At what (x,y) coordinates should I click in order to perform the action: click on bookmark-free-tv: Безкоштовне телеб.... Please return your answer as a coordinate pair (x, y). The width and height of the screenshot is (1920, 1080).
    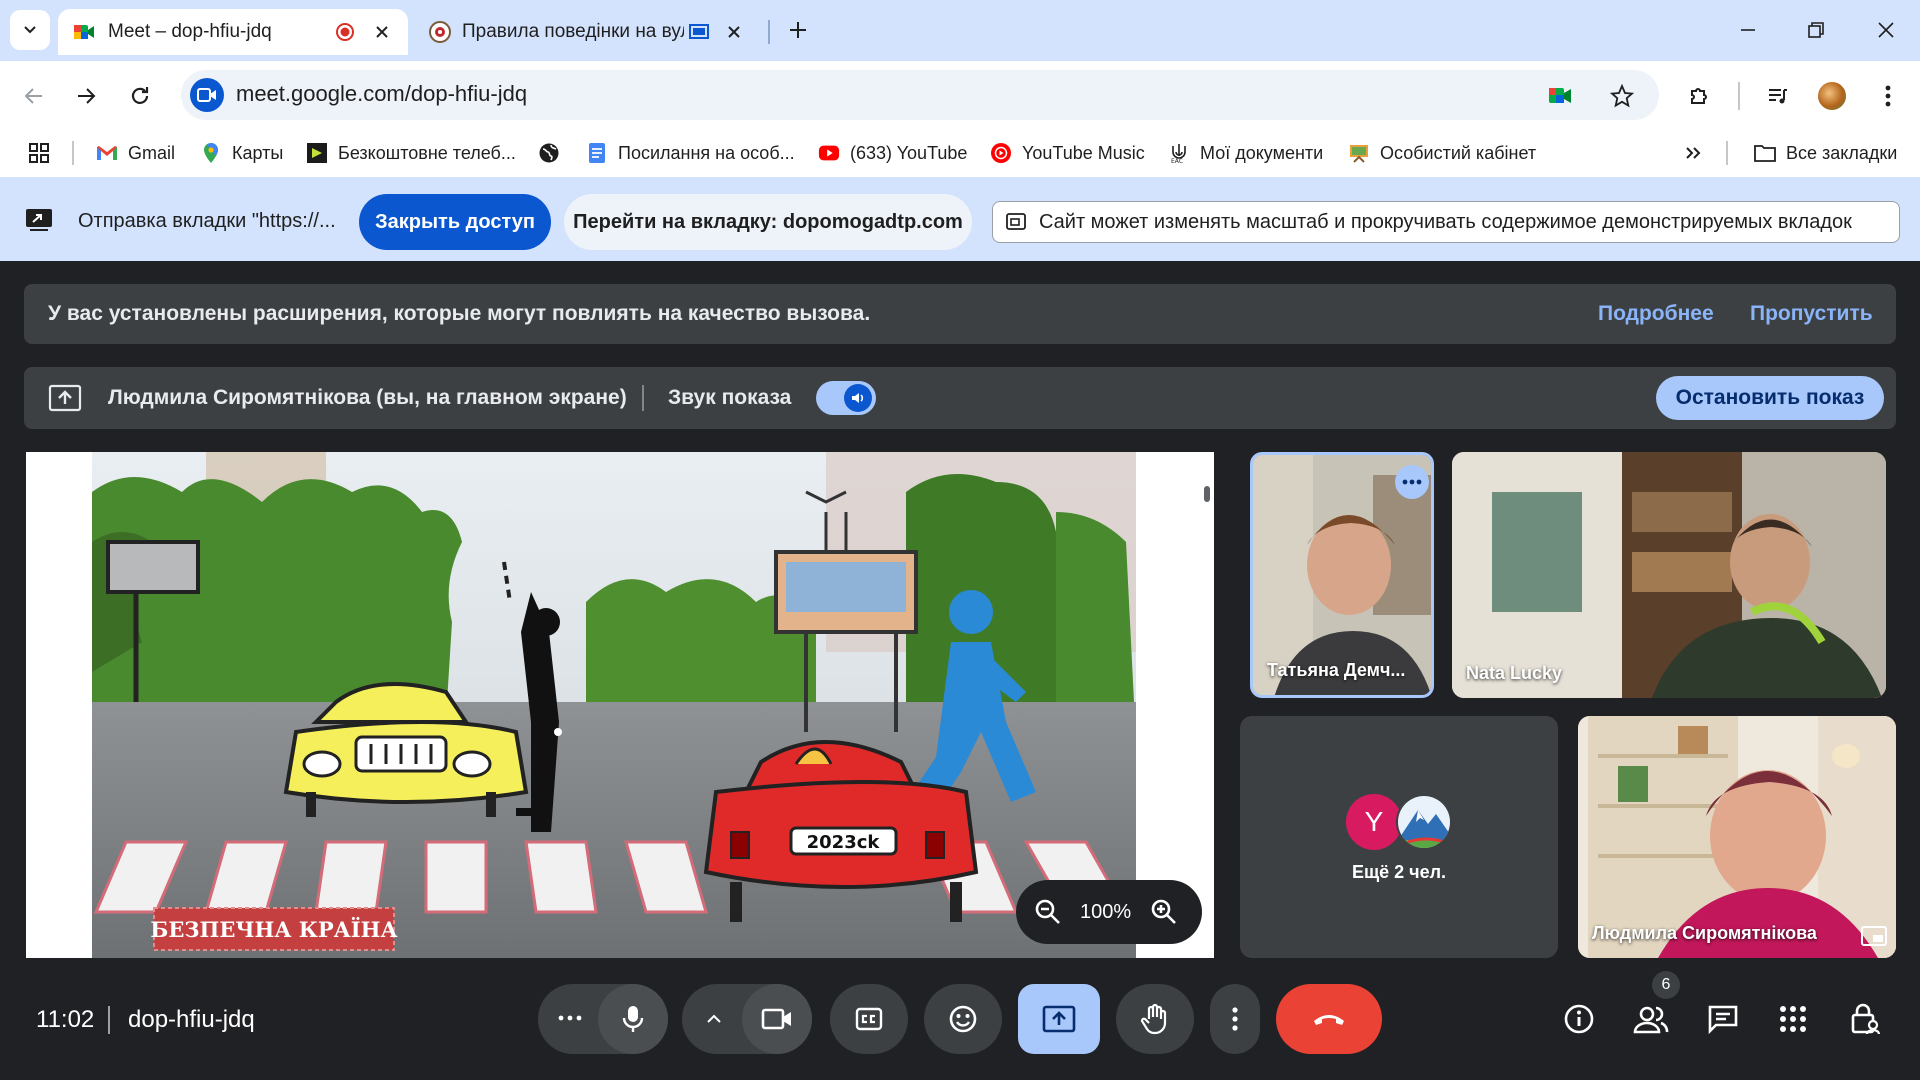
    Looking at the image, I should click on (411, 153).